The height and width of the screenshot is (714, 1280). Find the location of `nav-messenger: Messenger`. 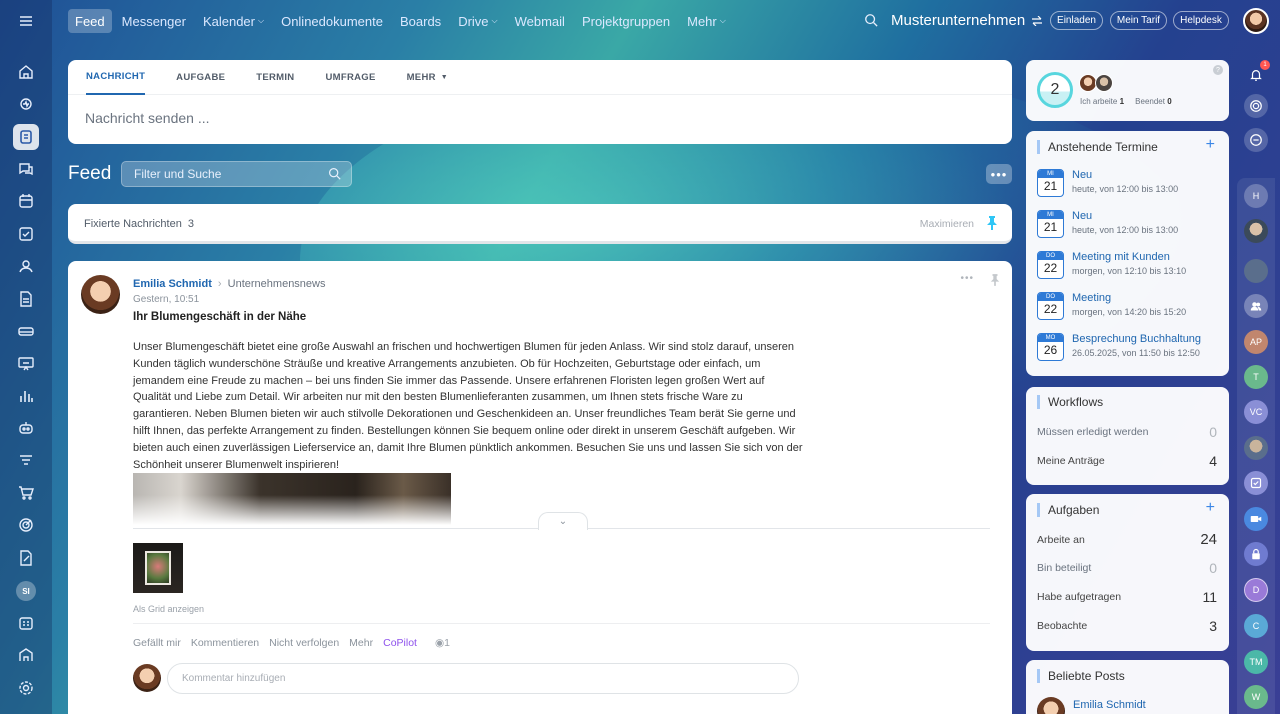

nav-messenger: Messenger is located at coordinates (154, 21).